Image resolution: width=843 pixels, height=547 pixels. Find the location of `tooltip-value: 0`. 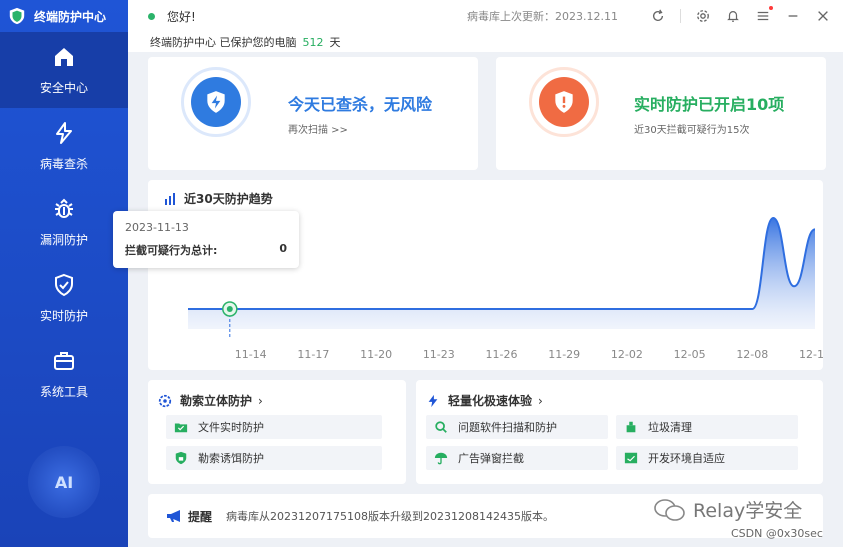

tooltip-value: 0 is located at coordinates (283, 248).